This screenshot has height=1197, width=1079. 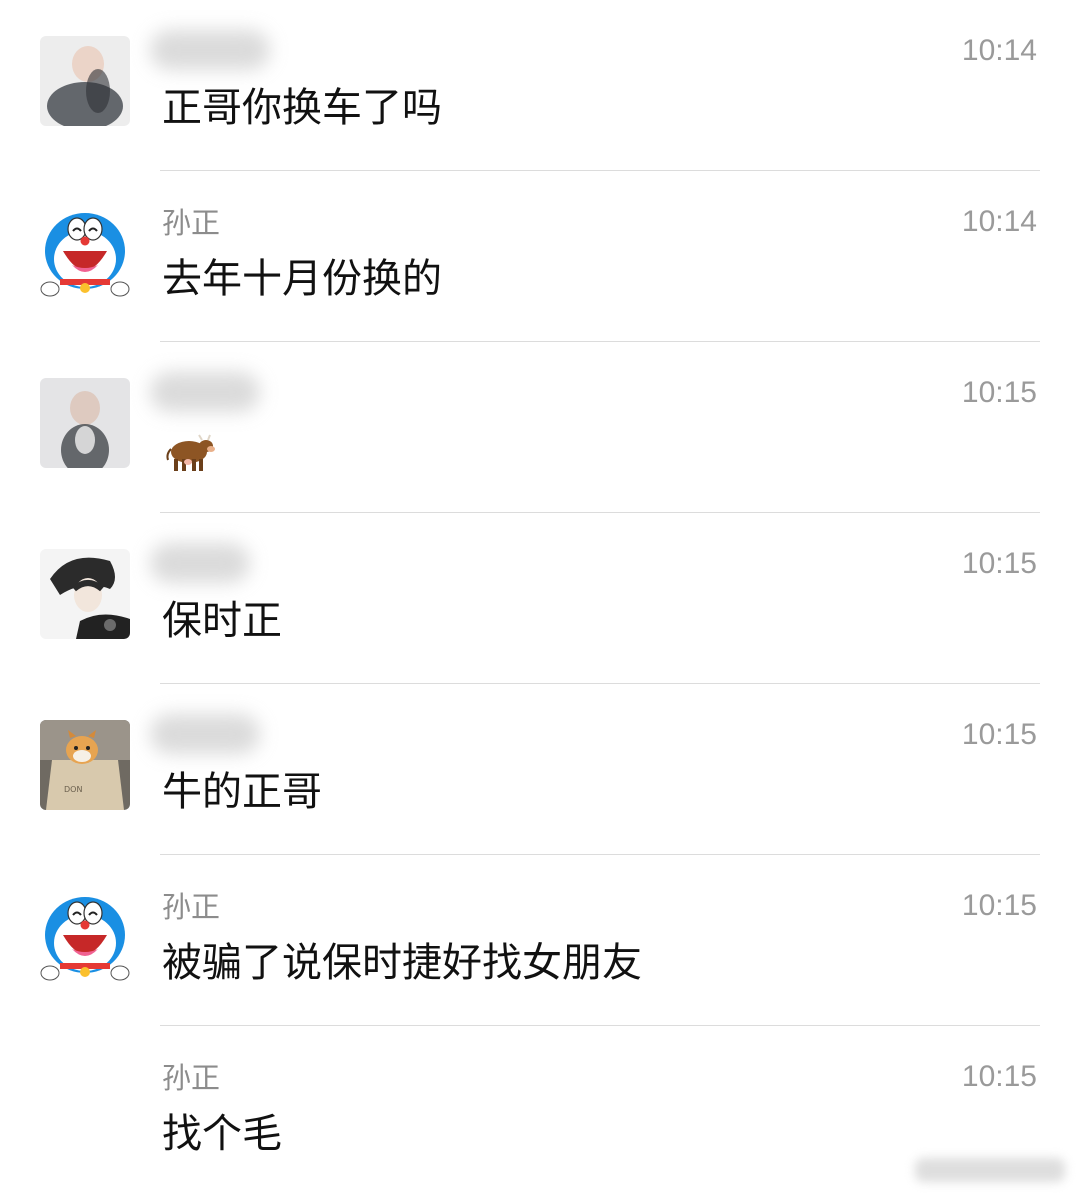 I want to click on message-text: 正哥你换车了吗, so click(x=302, y=108).